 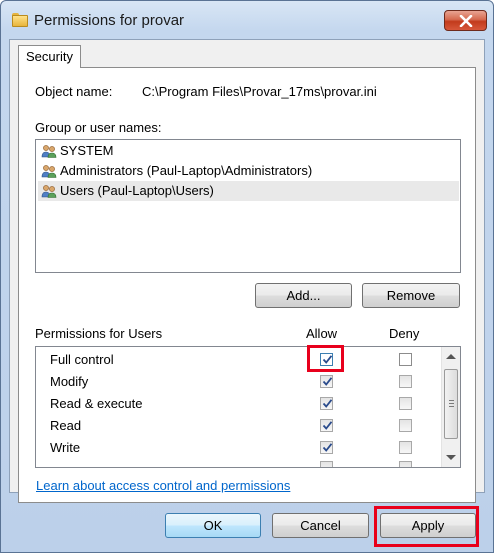 What do you see at coordinates (428, 525) in the screenshot?
I see `apply-button: Apply` at bounding box center [428, 525].